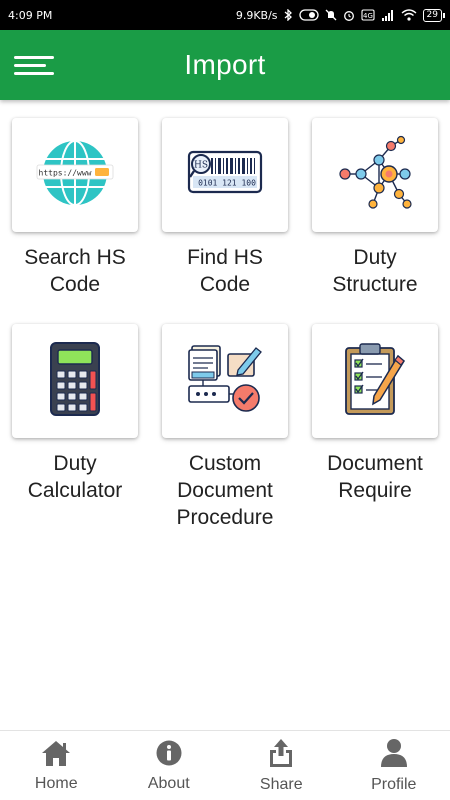  I want to click on svg-text: 4G, so click(368, 16).